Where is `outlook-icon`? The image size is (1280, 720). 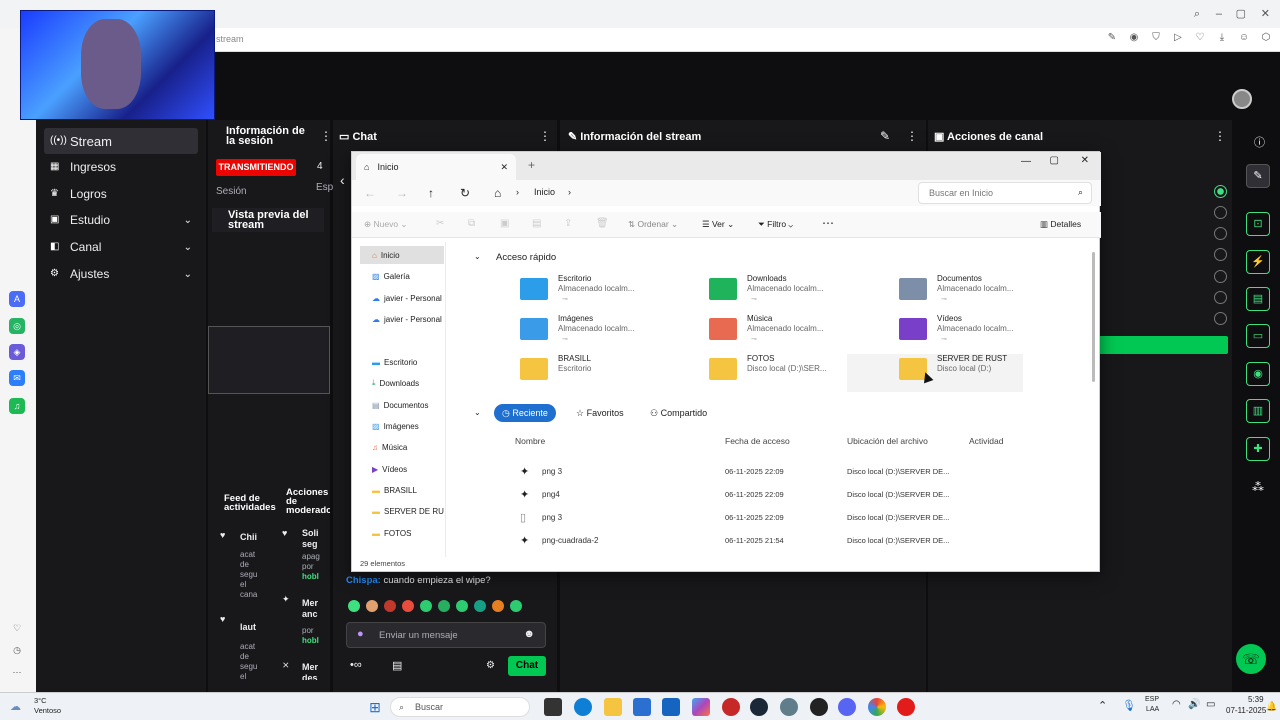
outlook-icon is located at coordinates (671, 707).